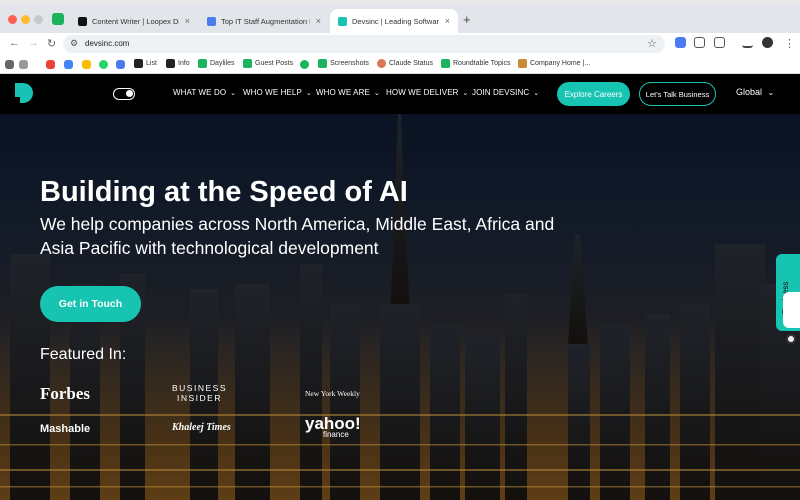 The width and height of the screenshot is (800, 500). I want to click on nav-how-we-deliver: HOW WE DELIVER ⌄, so click(427, 92).